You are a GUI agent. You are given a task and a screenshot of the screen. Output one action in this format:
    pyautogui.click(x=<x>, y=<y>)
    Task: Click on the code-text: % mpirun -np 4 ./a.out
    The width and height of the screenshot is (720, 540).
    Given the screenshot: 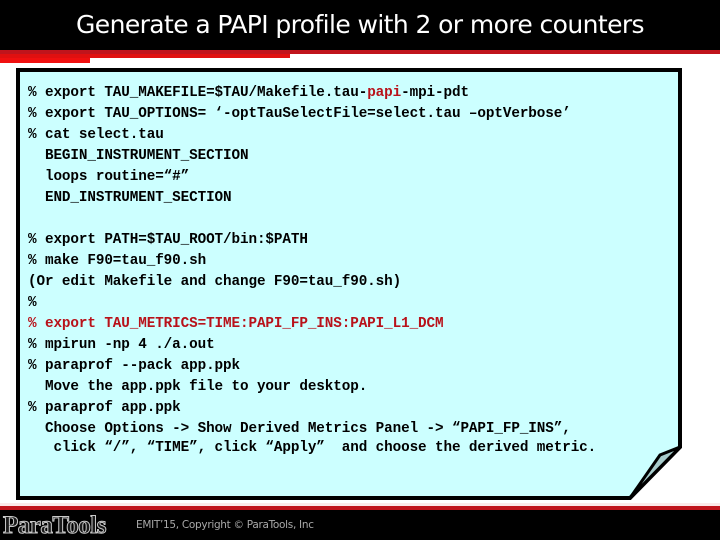 What is the action you would take?
    pyautogui.click(x=121, y=345)
    